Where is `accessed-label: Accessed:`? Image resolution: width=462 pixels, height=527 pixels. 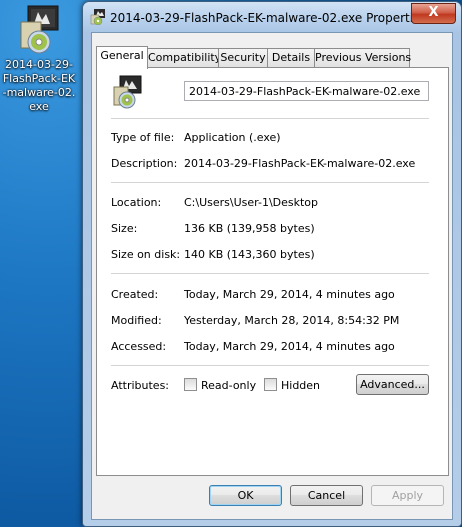
accessed-label: Accessed: is located at coordinates (139, 346).